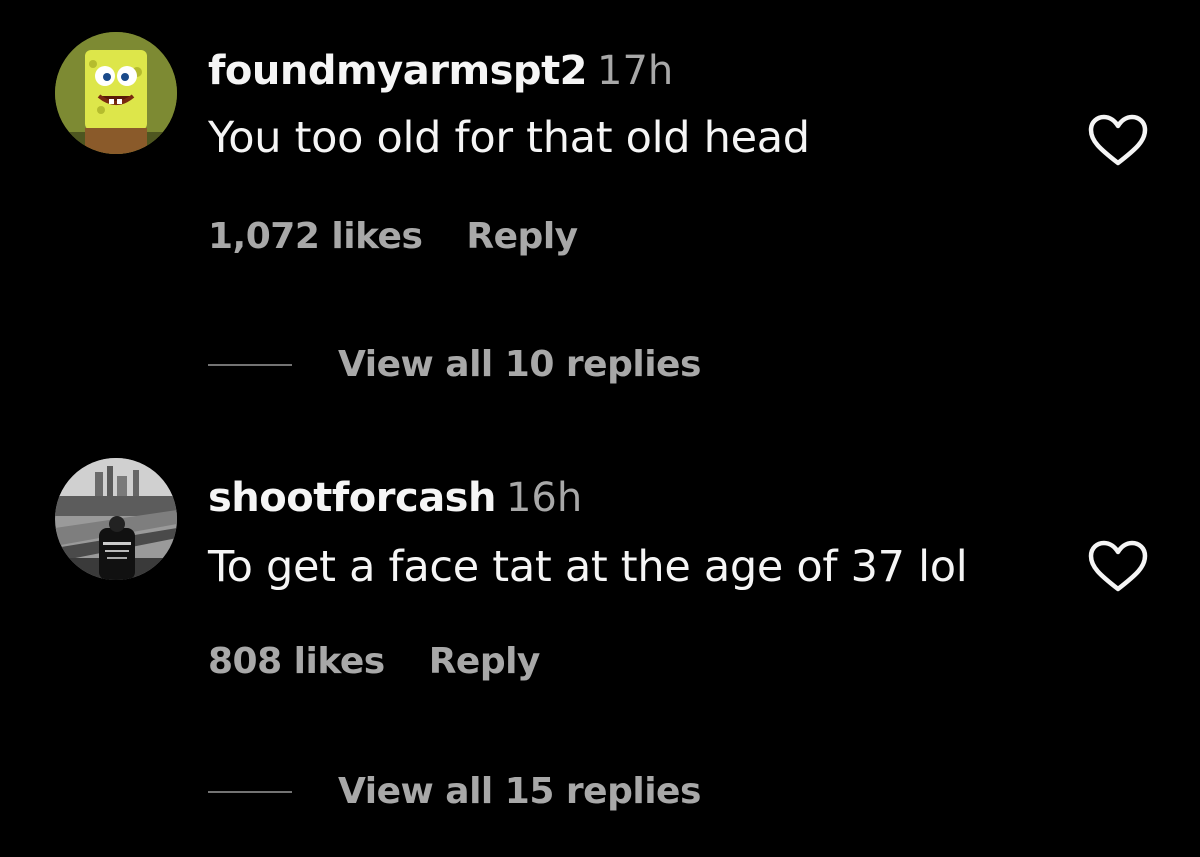 Image resolution: width=1200 pixels, height=857 pixels. I want to click on username-link: foundmyarmspt2, so click(398, 71).